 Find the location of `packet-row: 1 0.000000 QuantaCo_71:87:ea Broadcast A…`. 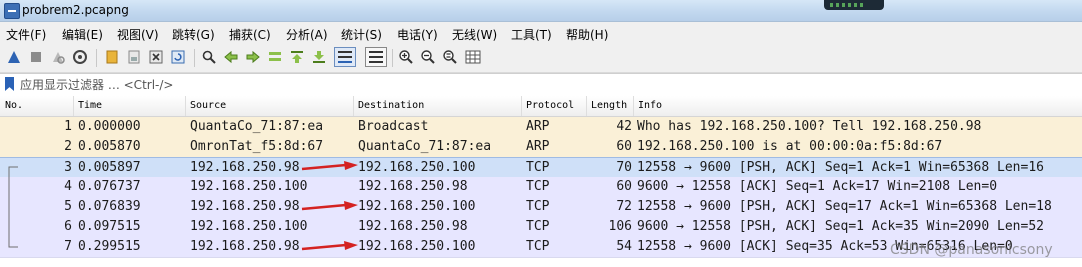

packet-row: 1 0.000000 QuantaCo_71:87:ea Broadcast A… is located at coordinates (541, 127).